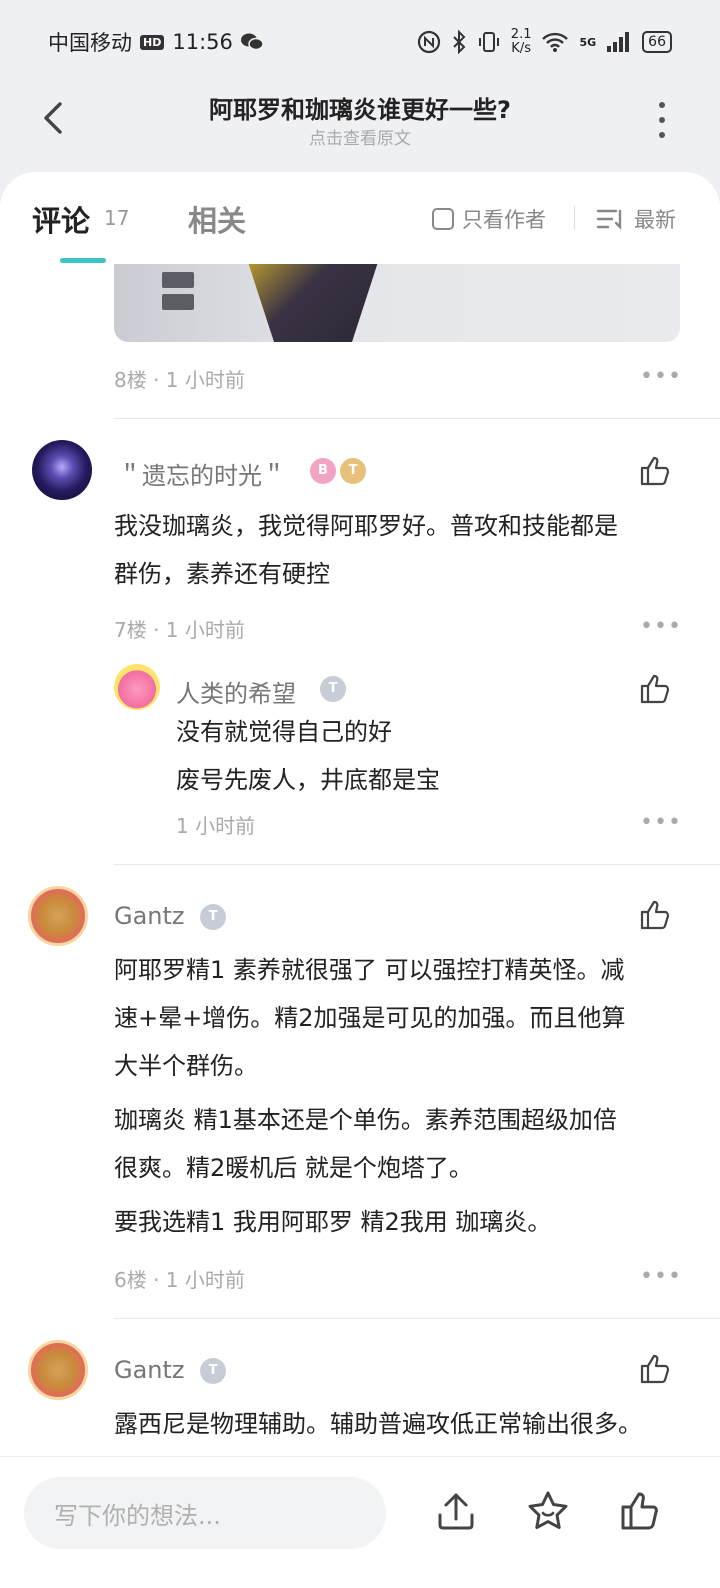  Describe the element at coordinates (222, 574) in the screenshot. I see `floor7-line2: 群伤，素养还有硬控` at that location.